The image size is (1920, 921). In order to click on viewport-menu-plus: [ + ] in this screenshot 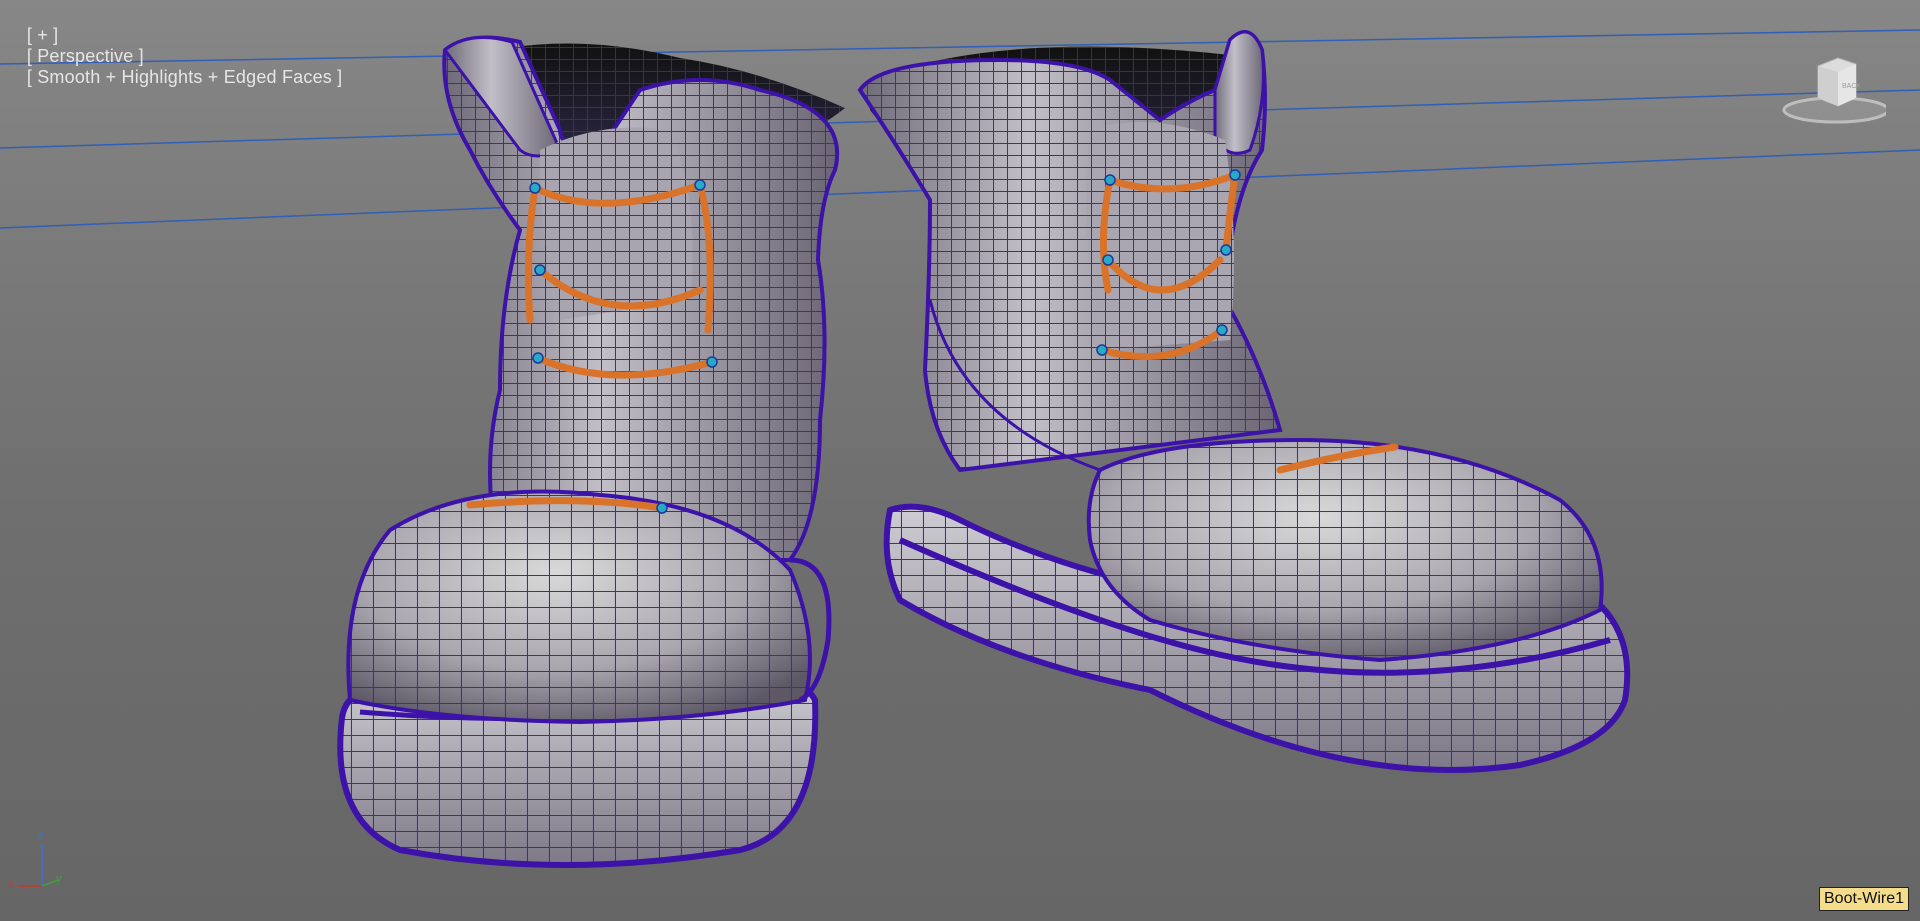, I will do `click(43, 35)`.